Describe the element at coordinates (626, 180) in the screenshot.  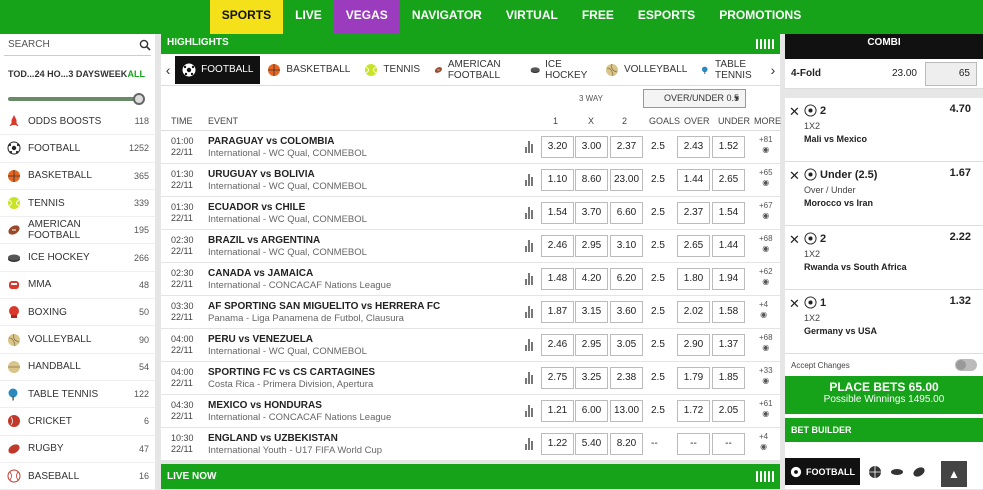
I see `odds-away-button: 23.00` at that location.